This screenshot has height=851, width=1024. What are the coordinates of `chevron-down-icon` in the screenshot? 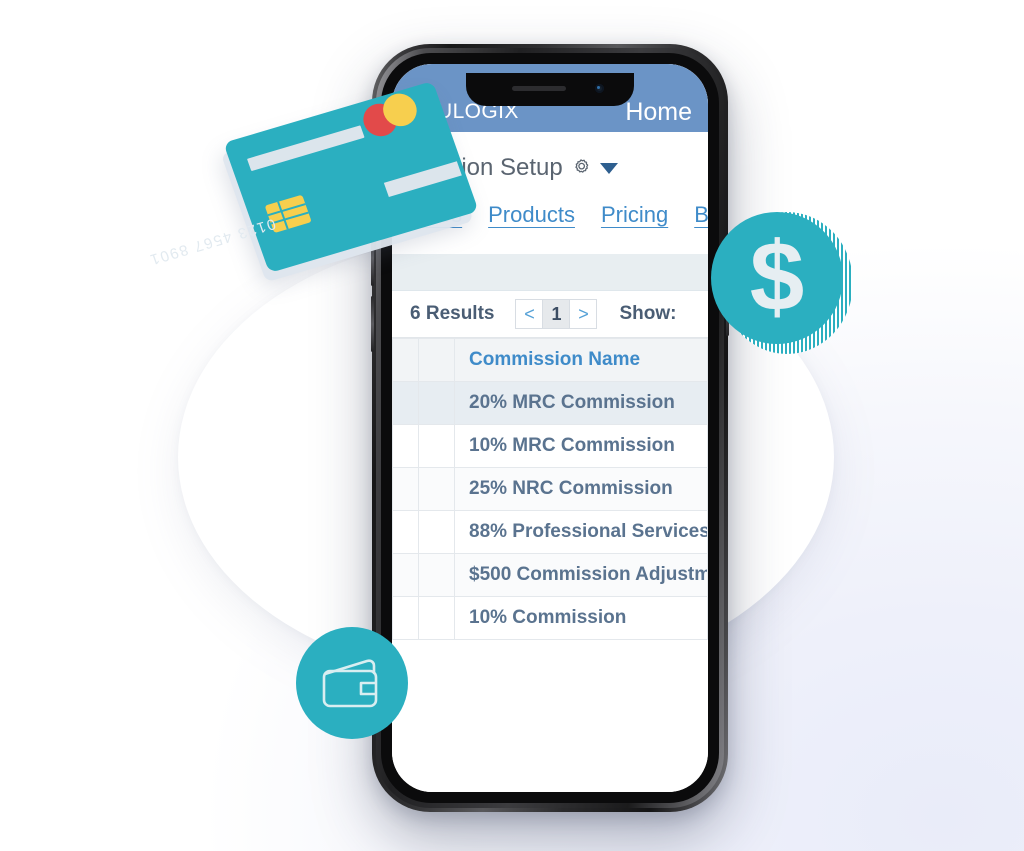 It's located at (608, 168).